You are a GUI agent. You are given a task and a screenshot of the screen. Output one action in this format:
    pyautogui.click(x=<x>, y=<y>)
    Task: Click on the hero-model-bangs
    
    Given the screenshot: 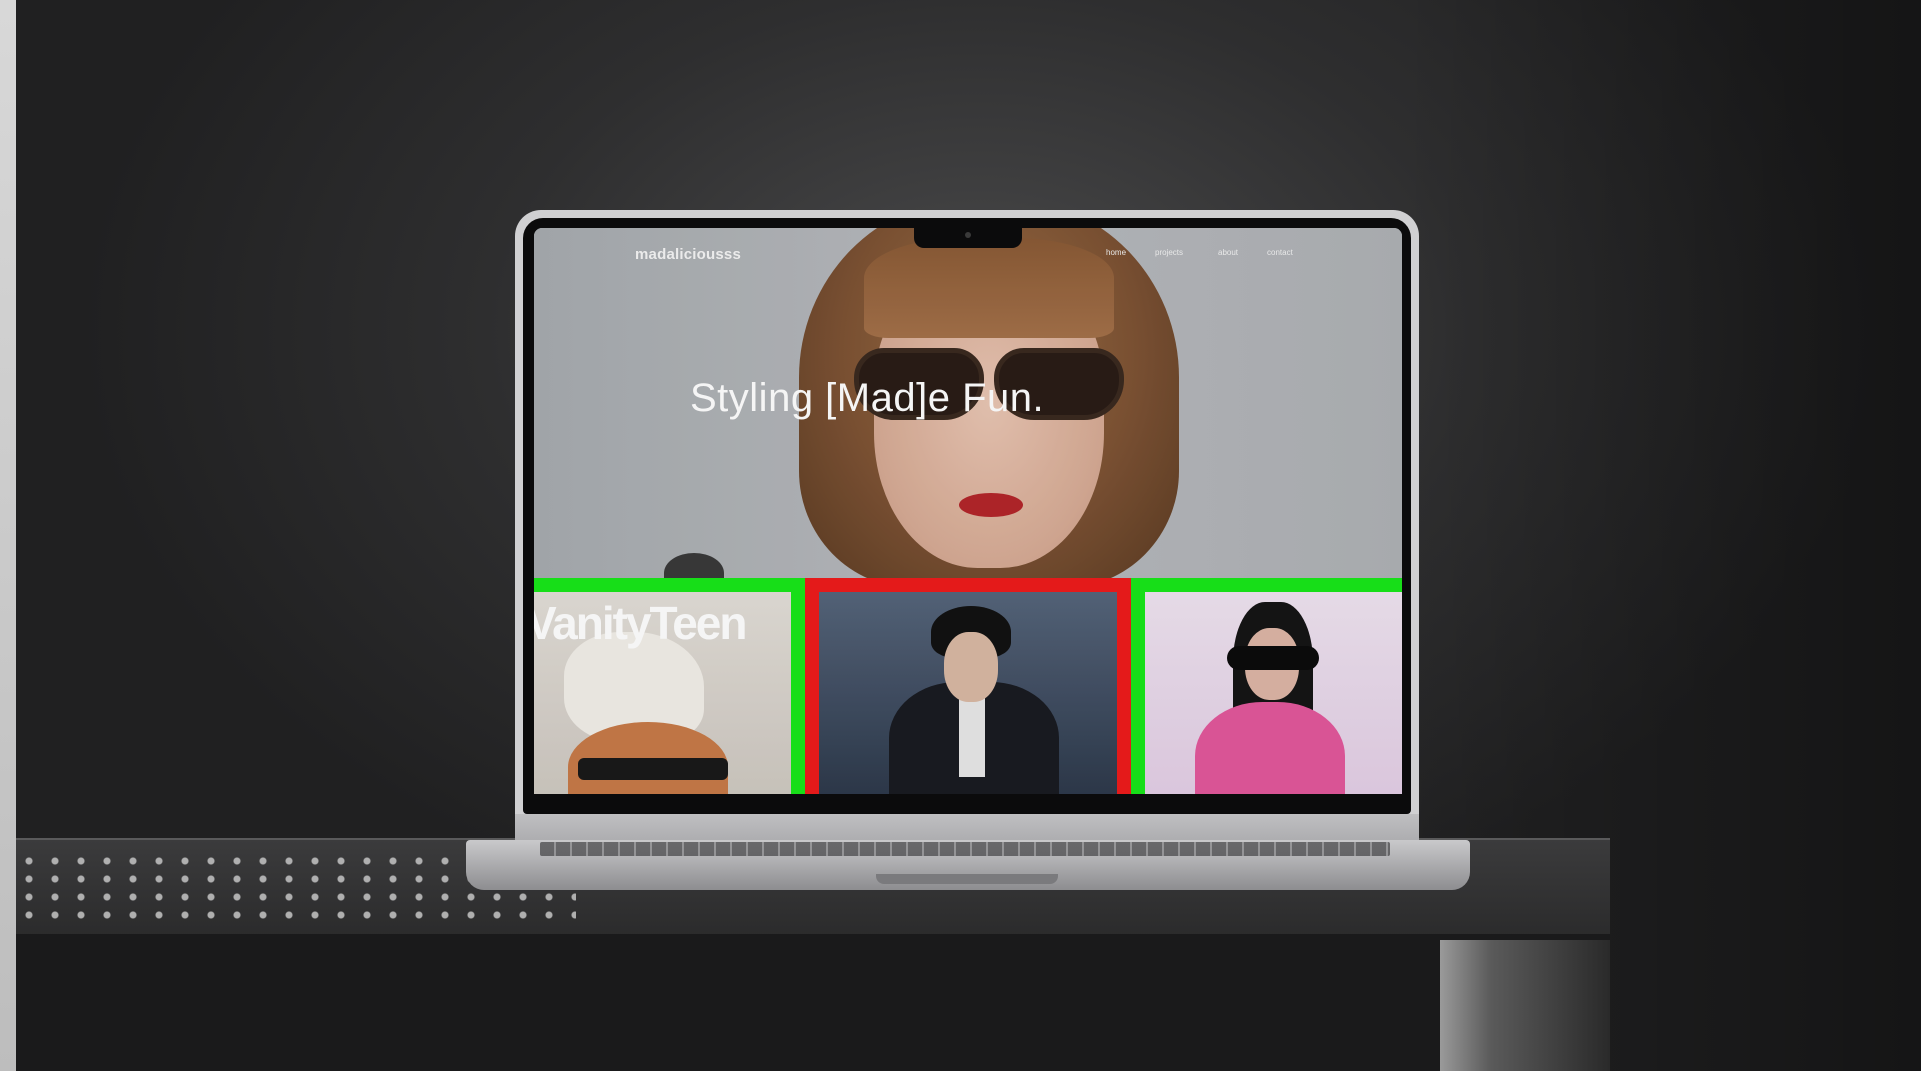 What is the action you would take?
    pyautogui.click(x=989, y=288)
    